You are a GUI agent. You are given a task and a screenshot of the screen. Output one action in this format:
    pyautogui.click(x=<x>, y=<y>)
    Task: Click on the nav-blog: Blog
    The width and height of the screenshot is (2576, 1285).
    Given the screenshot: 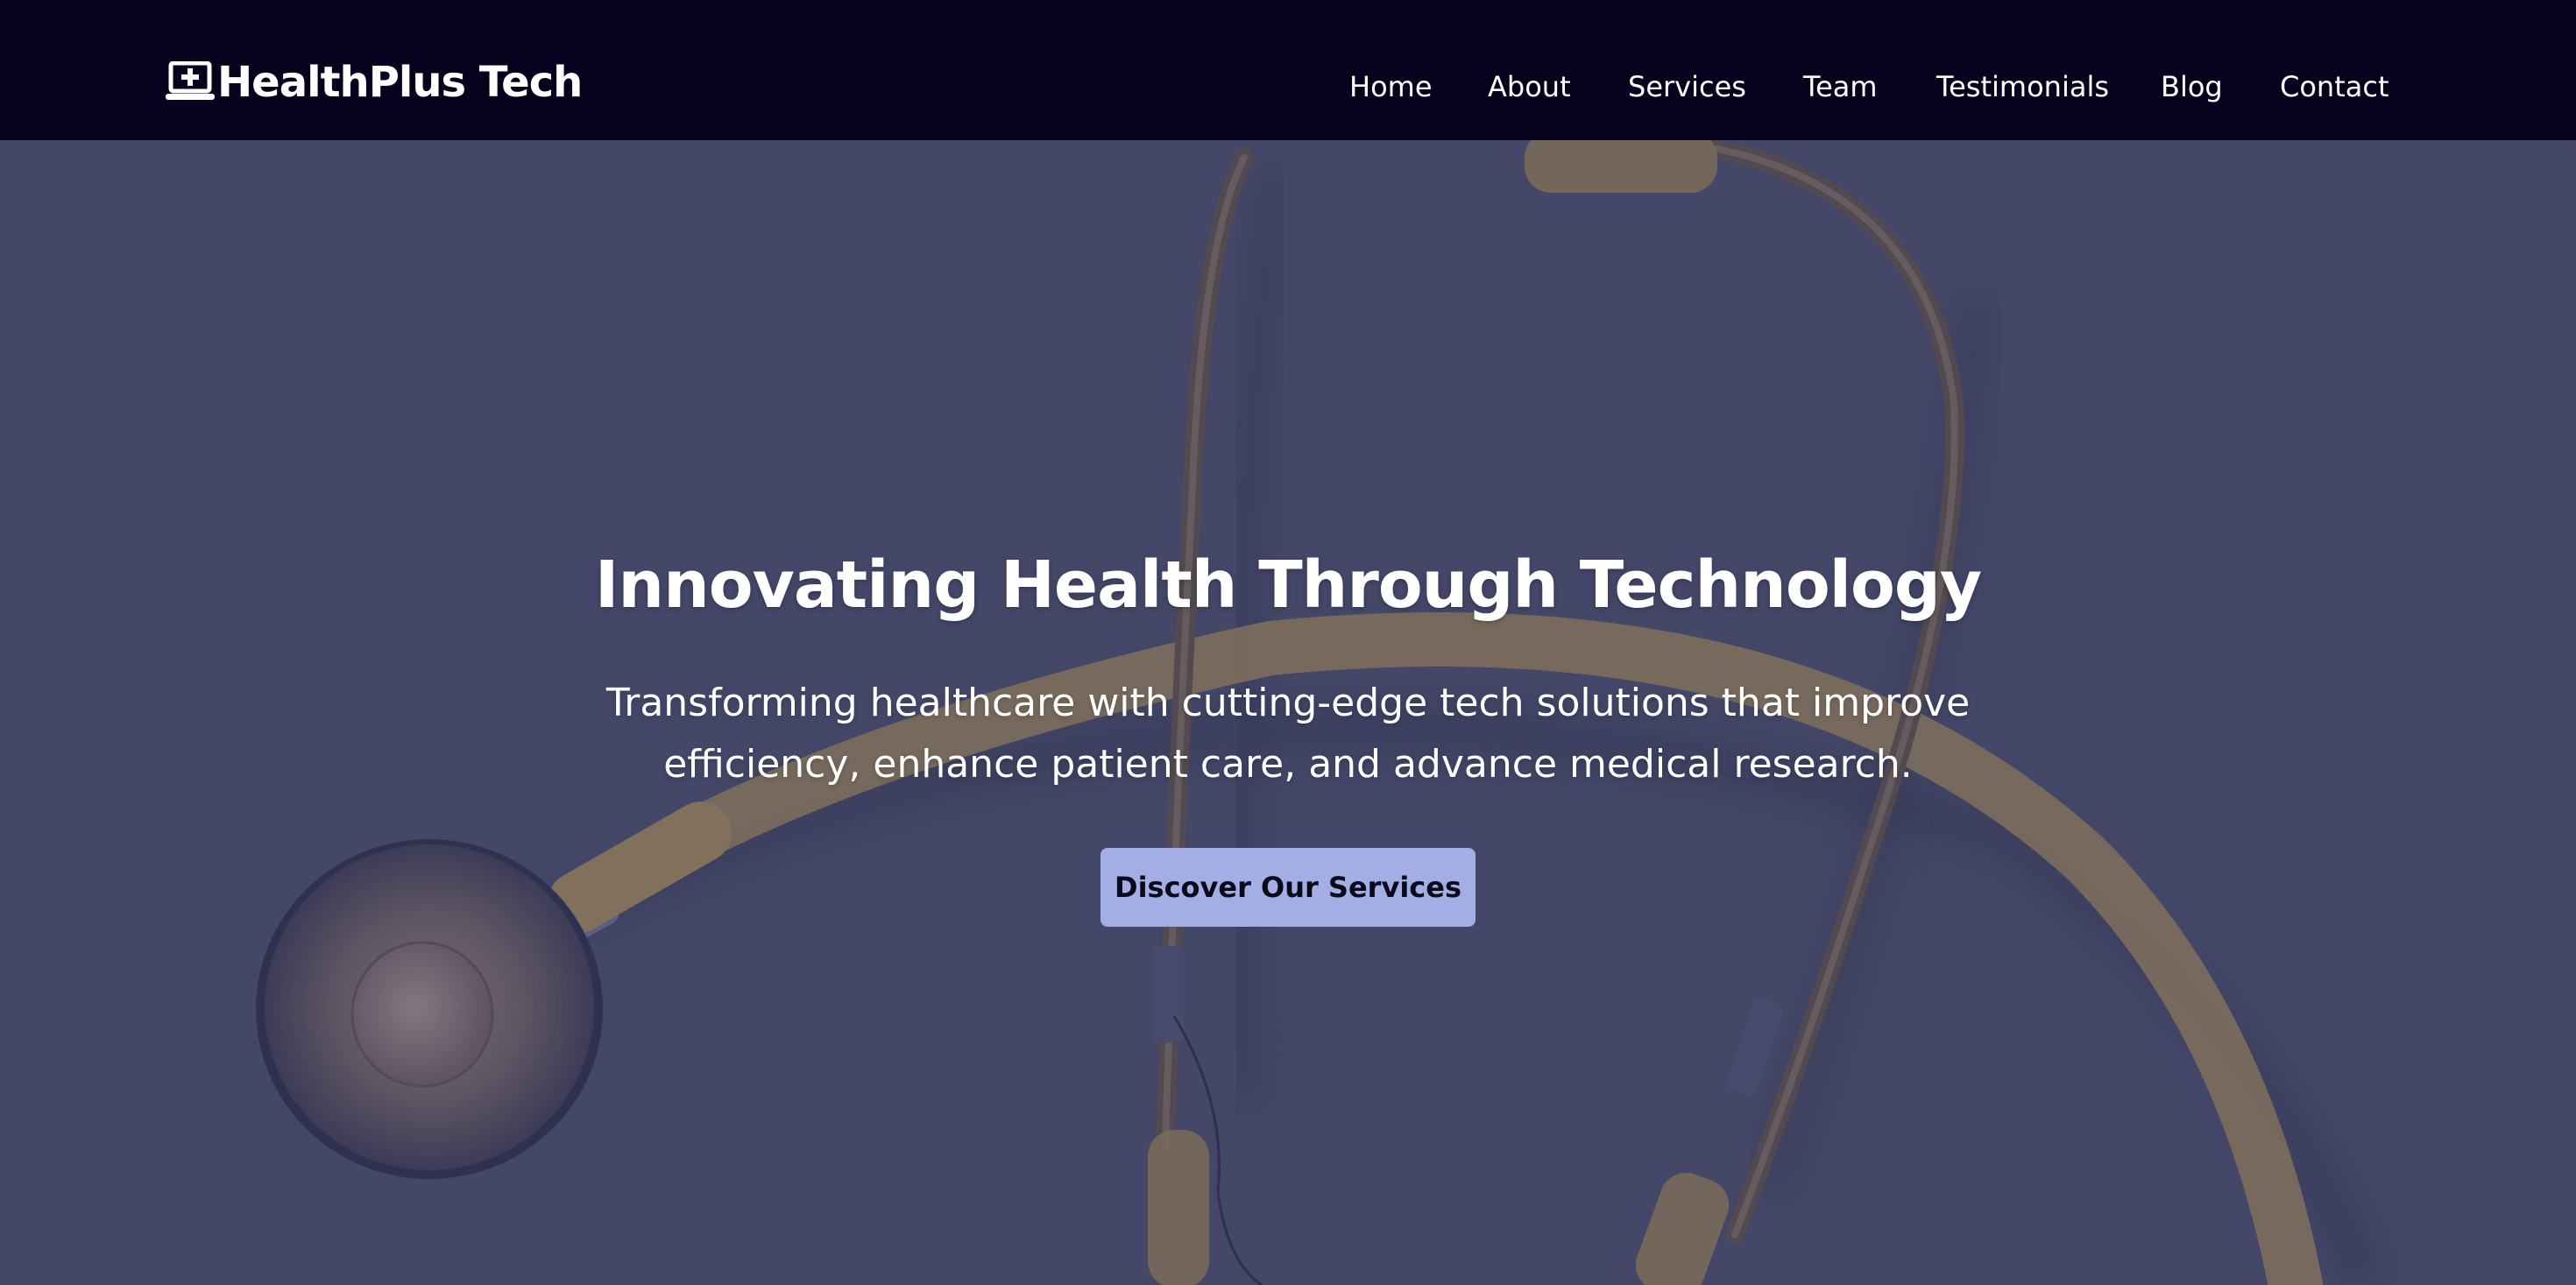 What is the action you would take?
    pyautogui.click(x=2192, y=87)
    